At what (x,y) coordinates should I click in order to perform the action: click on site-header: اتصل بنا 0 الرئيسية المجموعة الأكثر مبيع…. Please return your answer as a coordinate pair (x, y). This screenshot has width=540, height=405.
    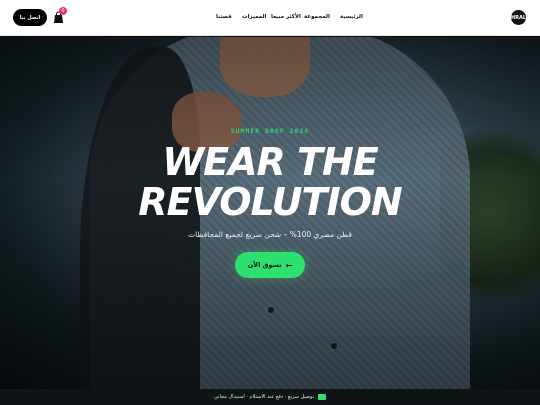
    Looking at the image, I should click on (270, 18).